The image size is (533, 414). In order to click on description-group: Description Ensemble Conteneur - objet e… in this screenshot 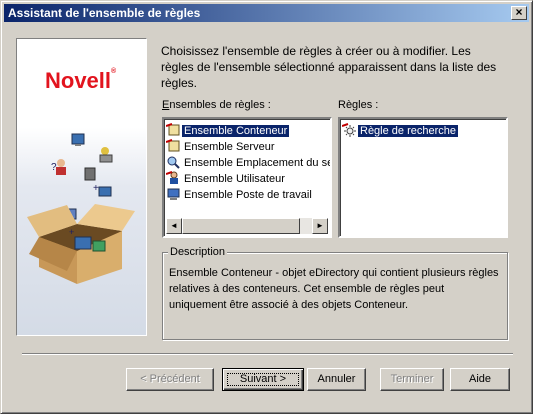, I will do `click(335, 293)`.